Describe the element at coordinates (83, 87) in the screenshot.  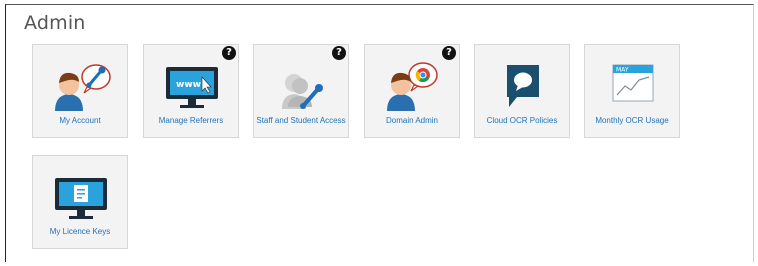
I see `user-wrench-icon` at that location.